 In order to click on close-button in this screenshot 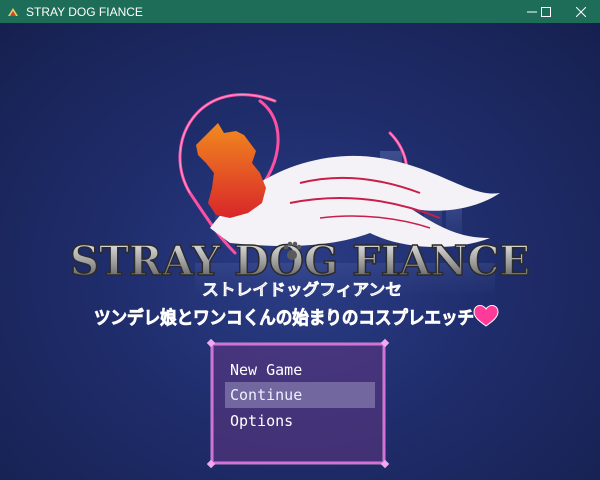, I will do `click(581, 11)`.